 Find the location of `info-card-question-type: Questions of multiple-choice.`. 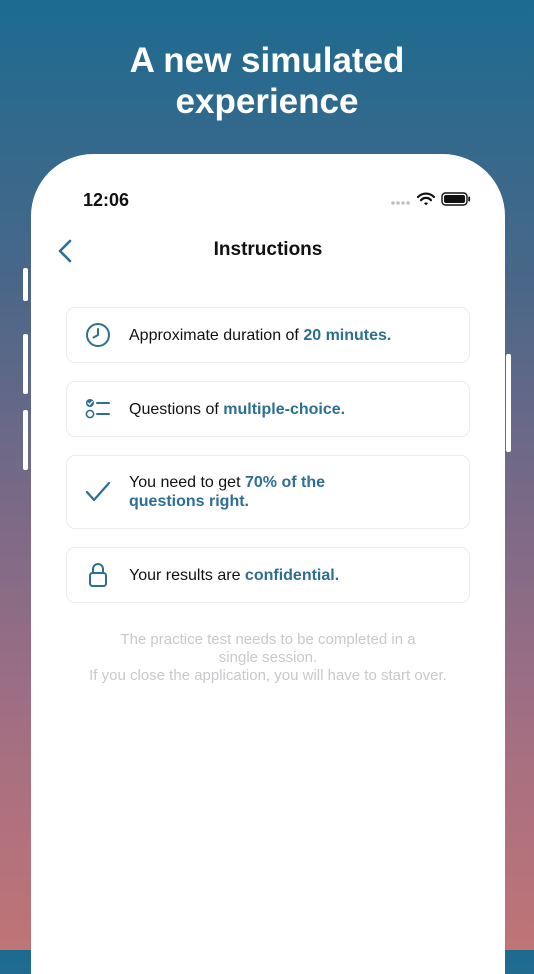

info-card-question-type: Questions of multiple-choice. is located at coordinates (268, 409).